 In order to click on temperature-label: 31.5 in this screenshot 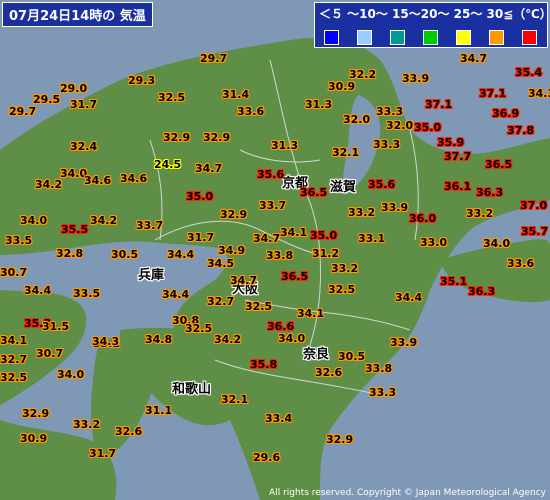, I will do `click(56, 326)`.